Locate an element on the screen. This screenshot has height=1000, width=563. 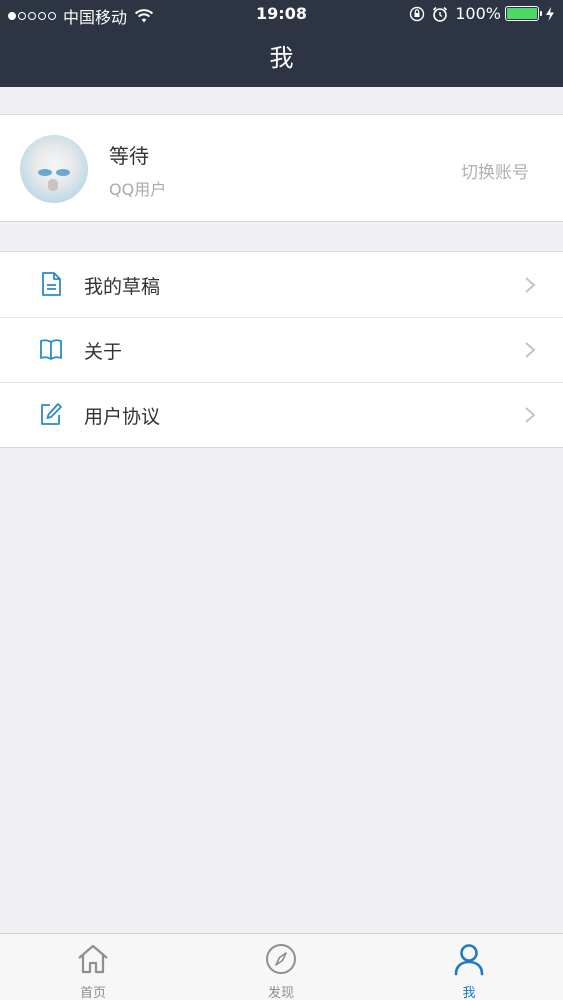
battery-fill is located at coordinates (522, 13).